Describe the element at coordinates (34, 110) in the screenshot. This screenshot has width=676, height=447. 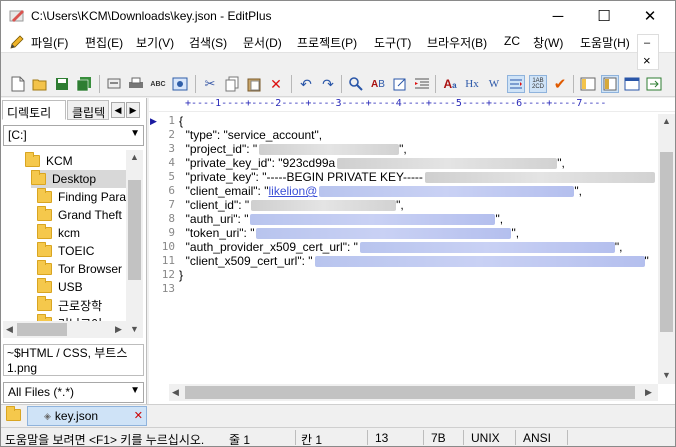
I see `tab-directory: 디렉토리` at that location.